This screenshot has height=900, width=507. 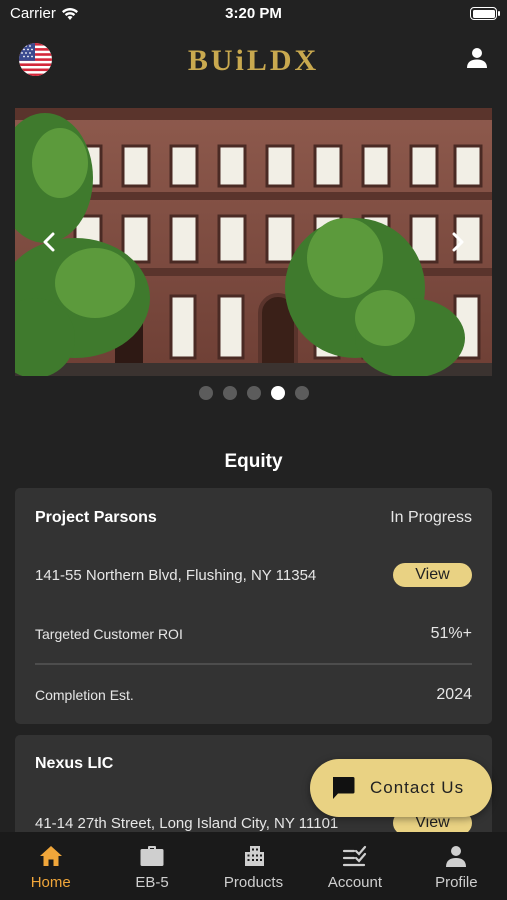 What do you see at coordinates (253, 461) in the screenshot?
I see `section-title: Equity` at bounding box center [253, 461].